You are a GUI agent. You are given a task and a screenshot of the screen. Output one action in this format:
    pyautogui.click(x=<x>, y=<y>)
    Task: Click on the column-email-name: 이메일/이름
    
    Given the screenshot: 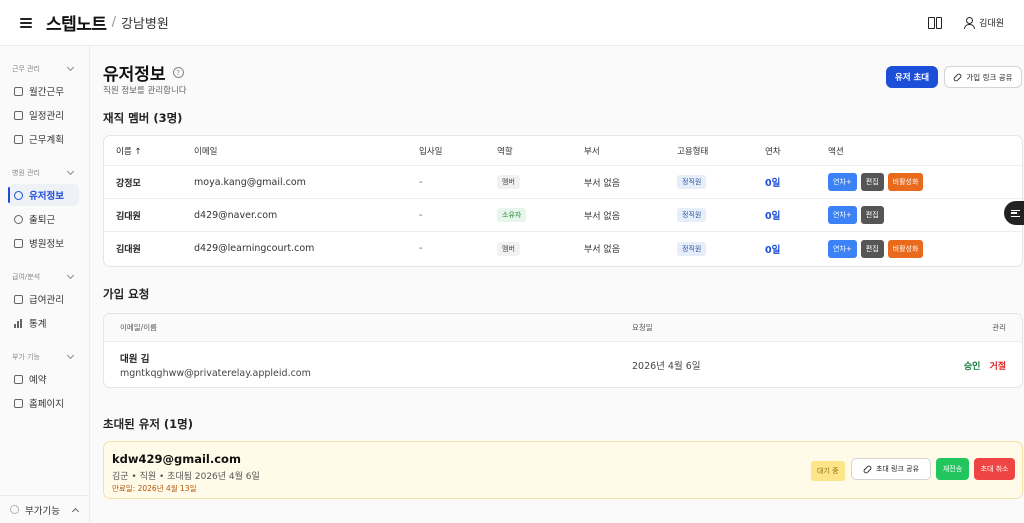 What is the action you would take?
    pyautogui.click(x=139, y=327)
    